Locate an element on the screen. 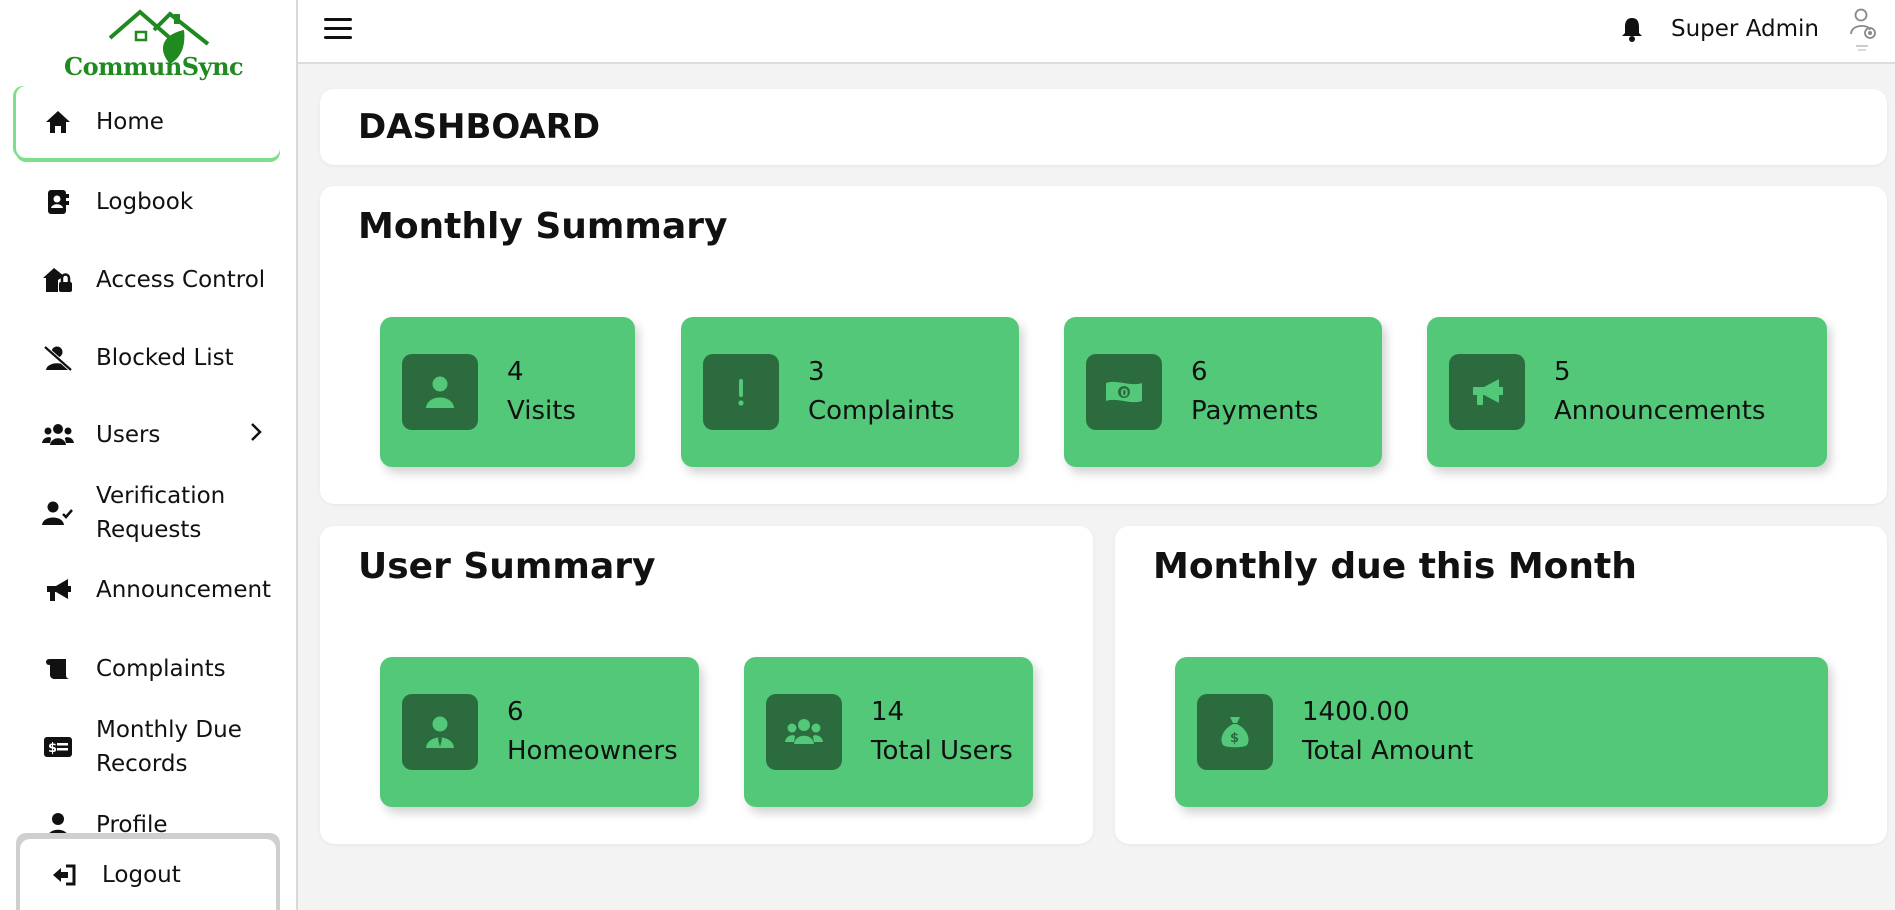 Image resolution: width=1895 pixels, height=910 pixels. payments-stat-card: 0 6 Payments is located at coordinates (1223, 392).